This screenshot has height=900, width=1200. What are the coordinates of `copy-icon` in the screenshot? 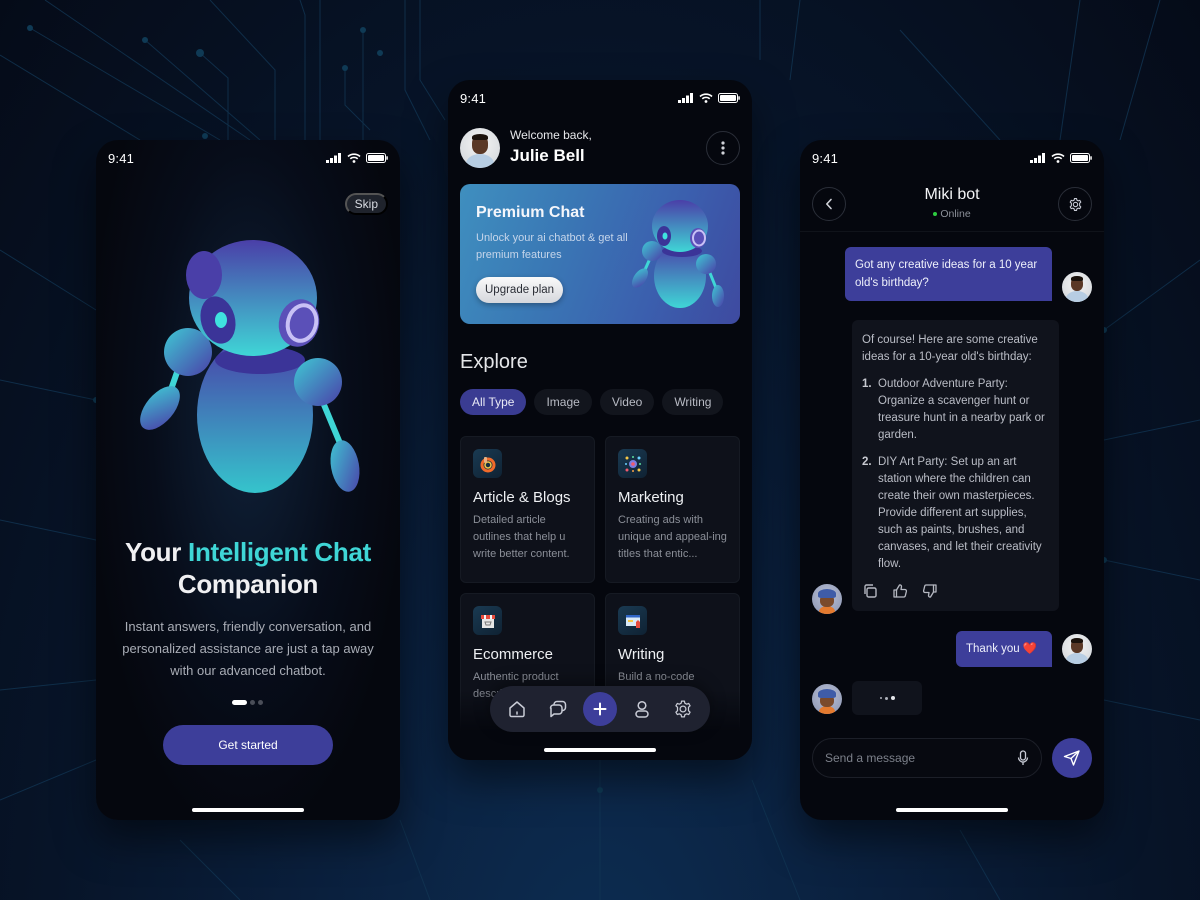 It's located at (870, 591).